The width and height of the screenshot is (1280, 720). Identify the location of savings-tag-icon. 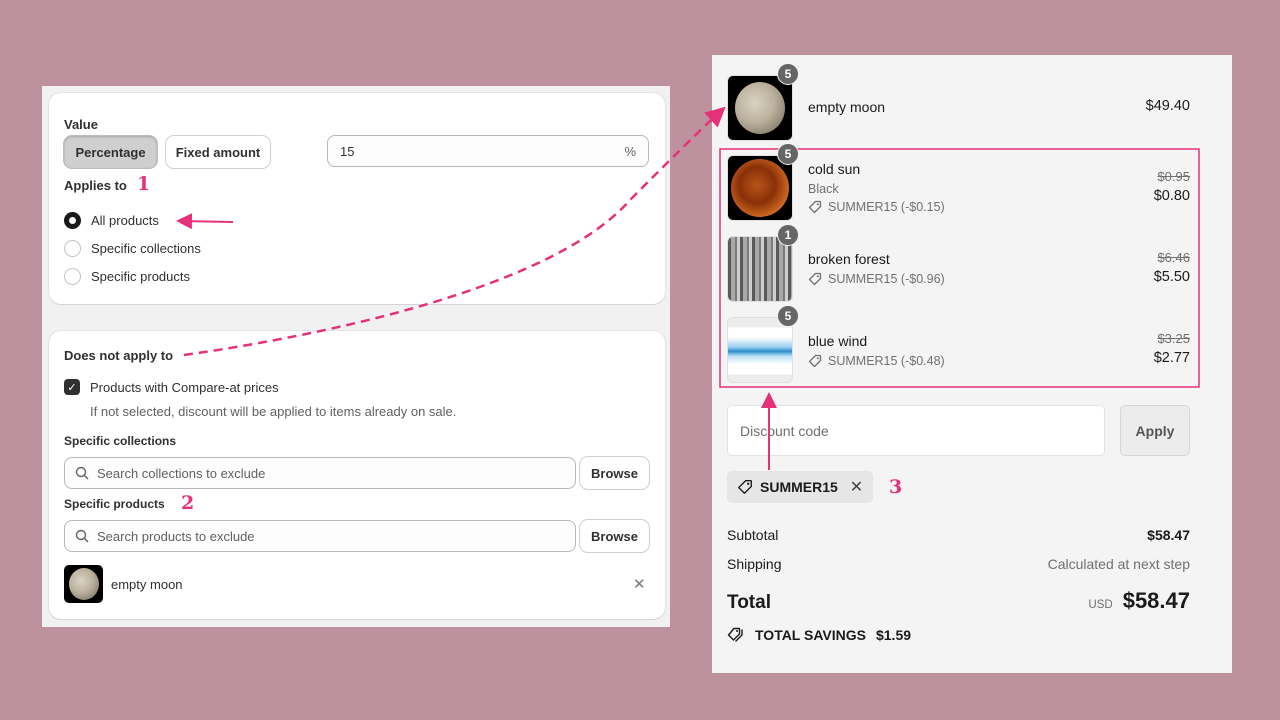
(735, 634).